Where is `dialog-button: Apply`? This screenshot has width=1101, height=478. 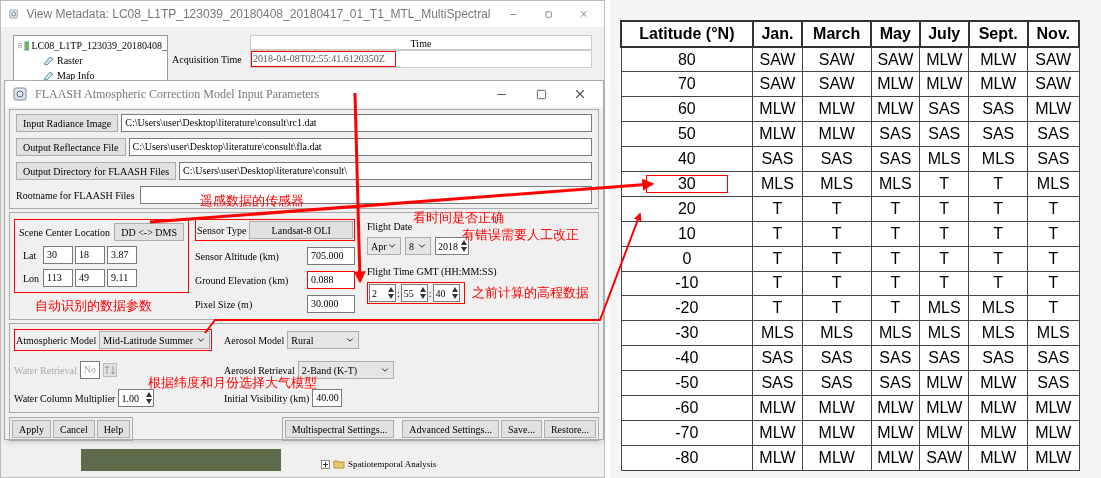 dialog-button: Apply is located at coordinates (31, 429).